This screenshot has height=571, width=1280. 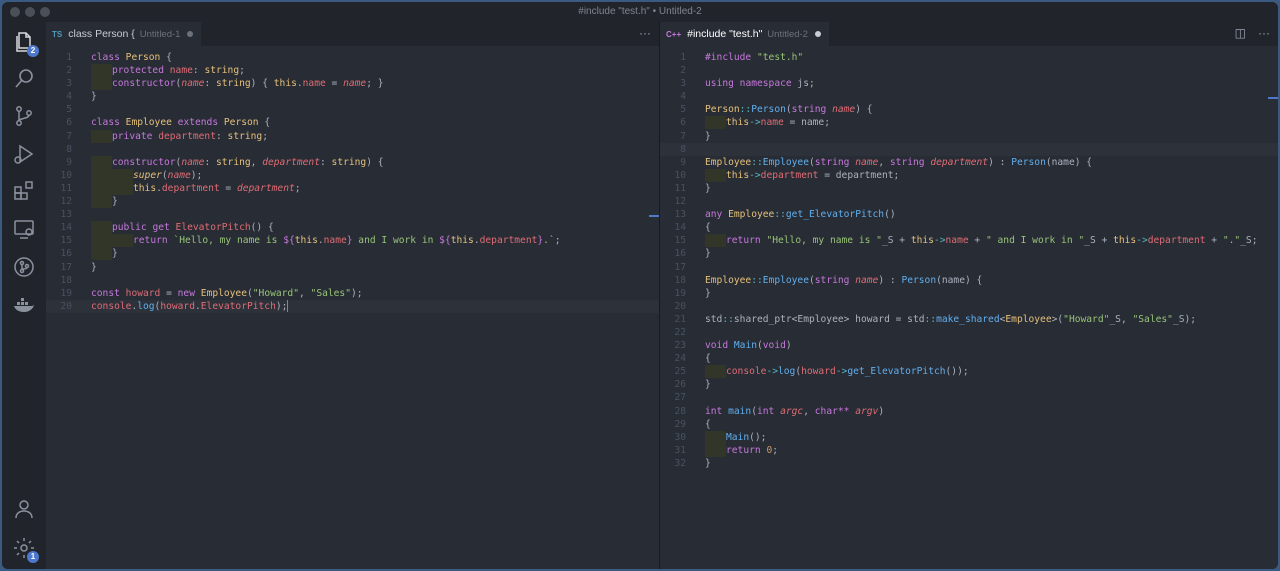 I want to click on code-line: 12}, so click(x=352, y=202).